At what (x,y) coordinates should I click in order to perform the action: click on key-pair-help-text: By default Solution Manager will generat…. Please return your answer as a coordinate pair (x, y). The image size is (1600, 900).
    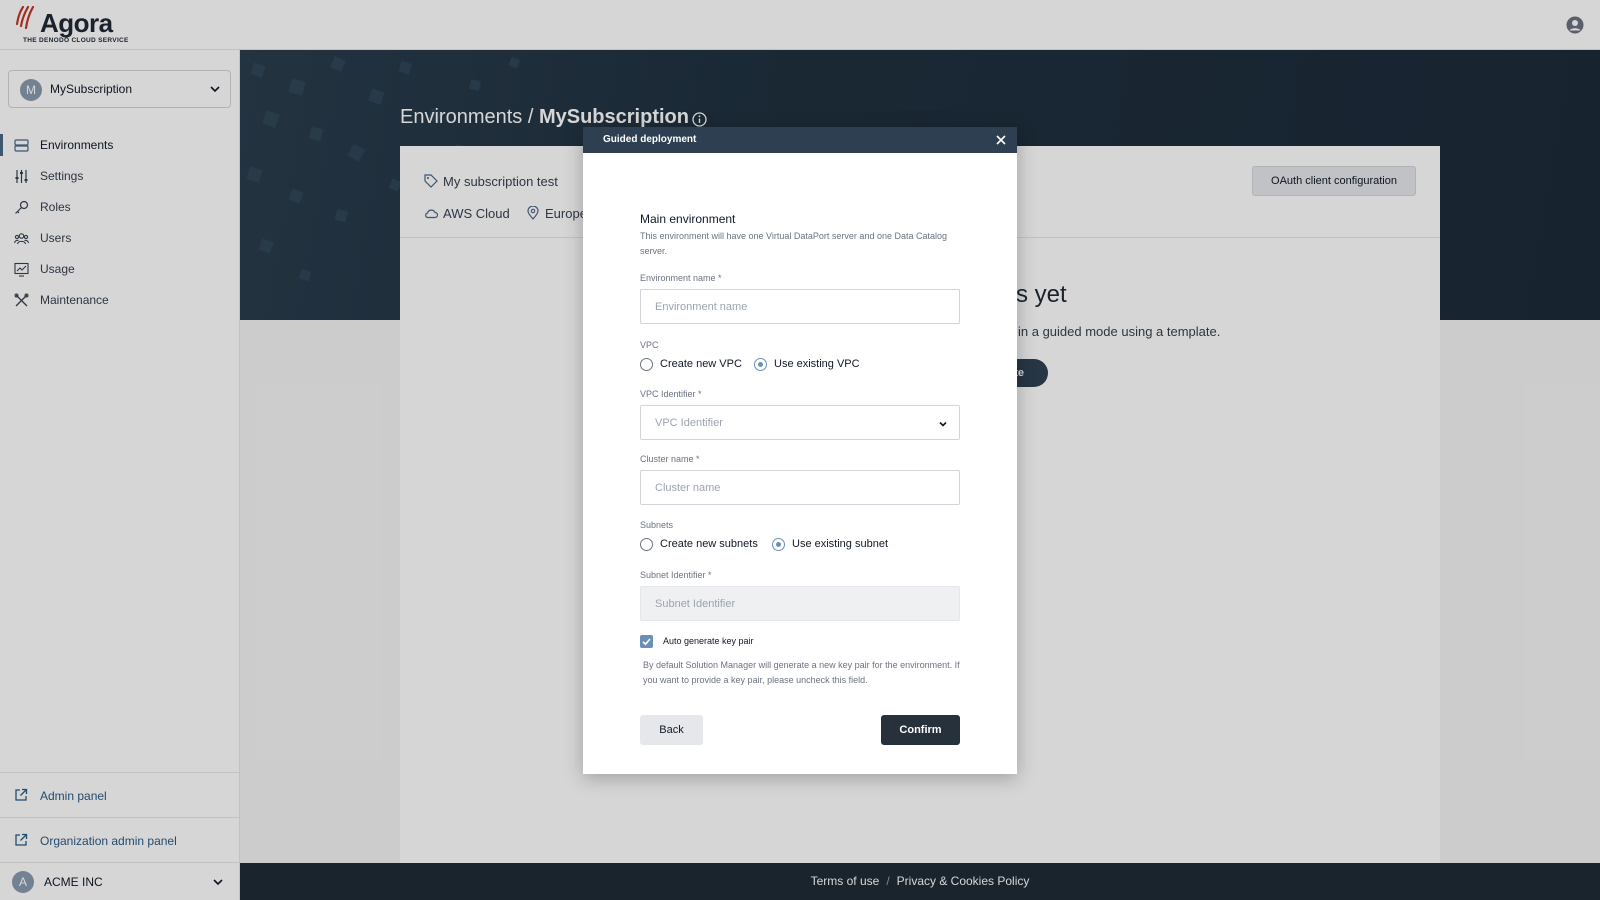
    Looking at the image, I should click on (801, 672).